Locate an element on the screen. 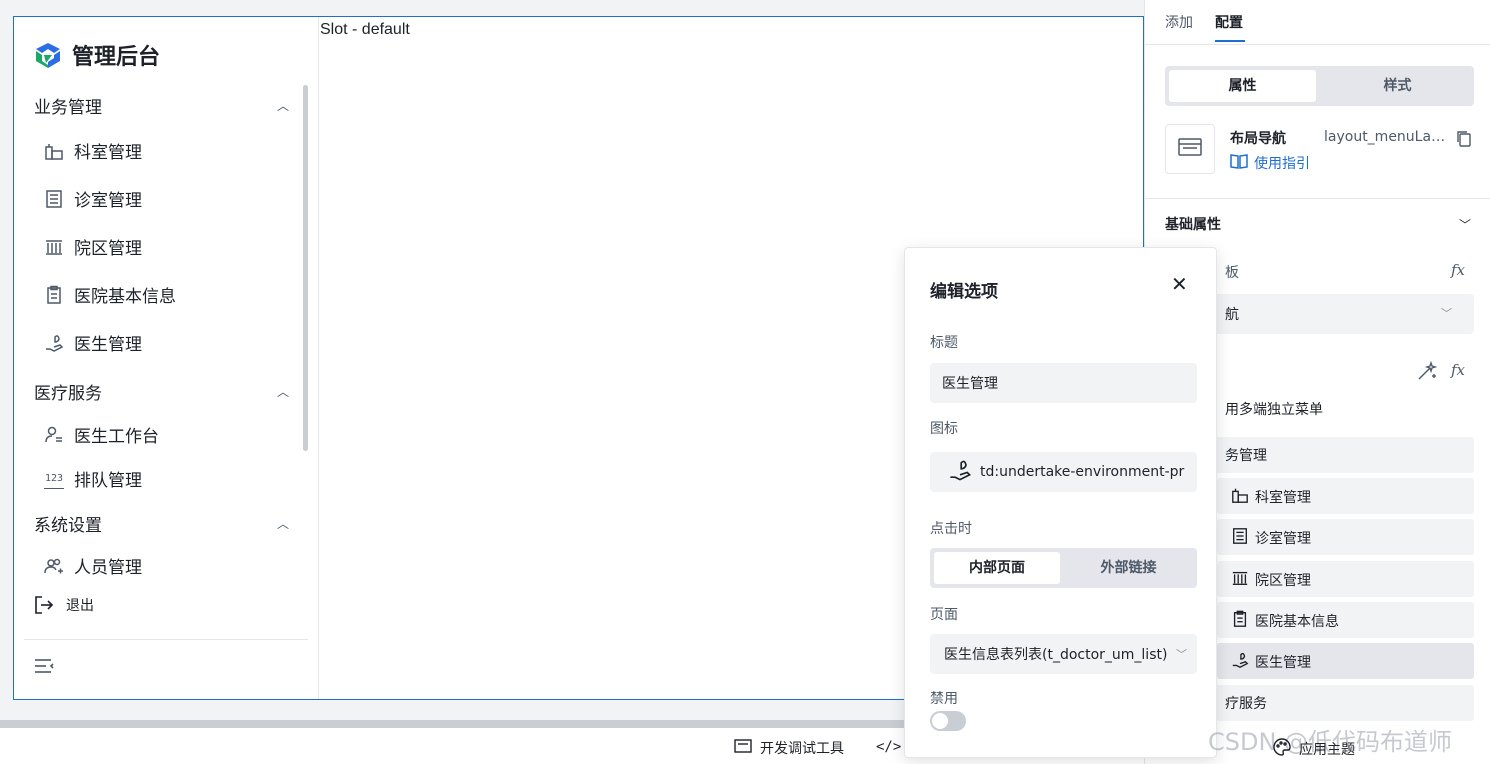  magic-wand-icon is located at coordinates (1427, 372).